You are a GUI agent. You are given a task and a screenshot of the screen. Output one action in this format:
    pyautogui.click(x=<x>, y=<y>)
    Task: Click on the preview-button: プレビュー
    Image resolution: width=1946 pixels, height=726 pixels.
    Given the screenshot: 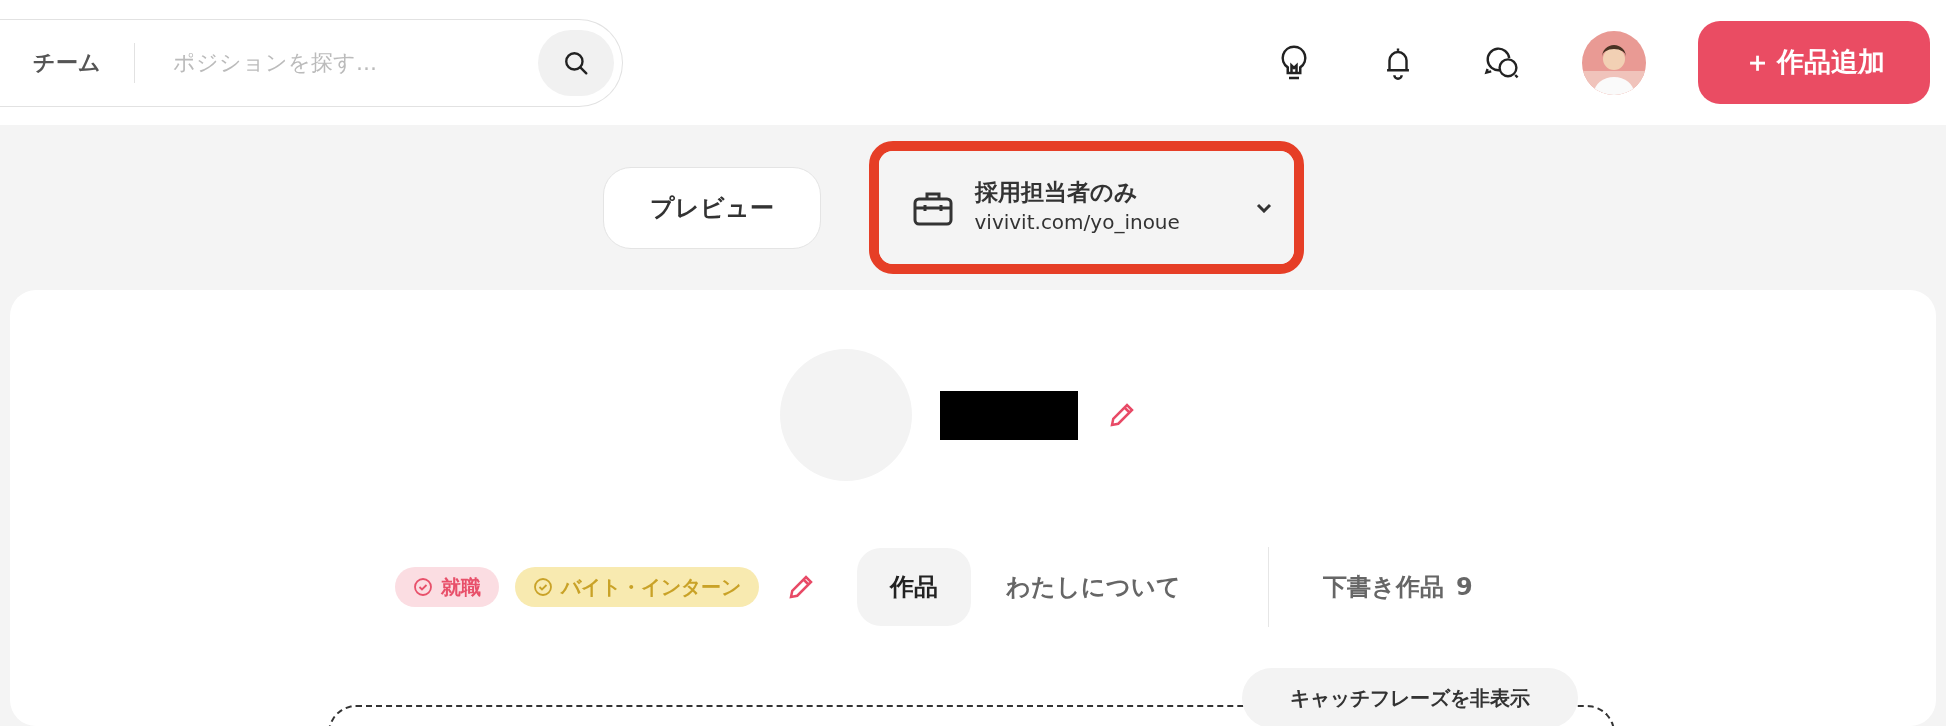 What is the action you would take?
    pyautogui.click(x=711, y=207)
    